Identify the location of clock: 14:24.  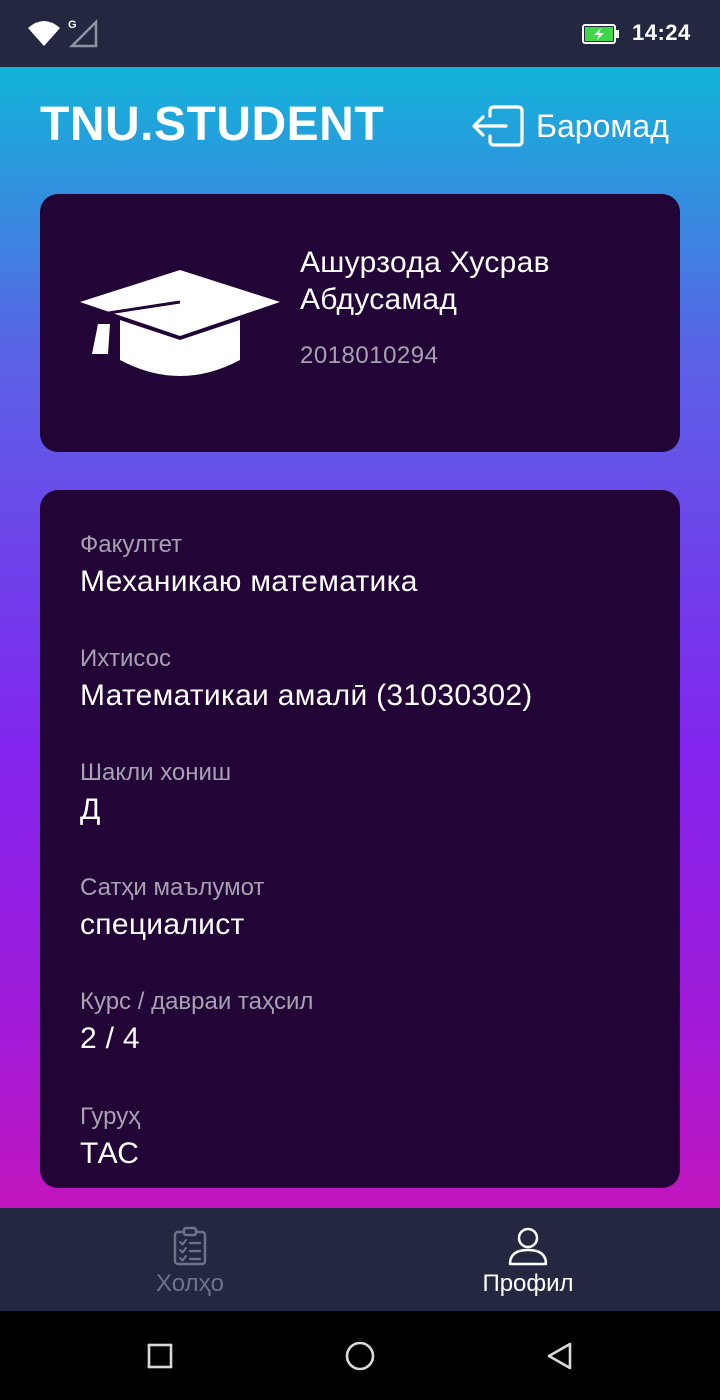
(661, 32).